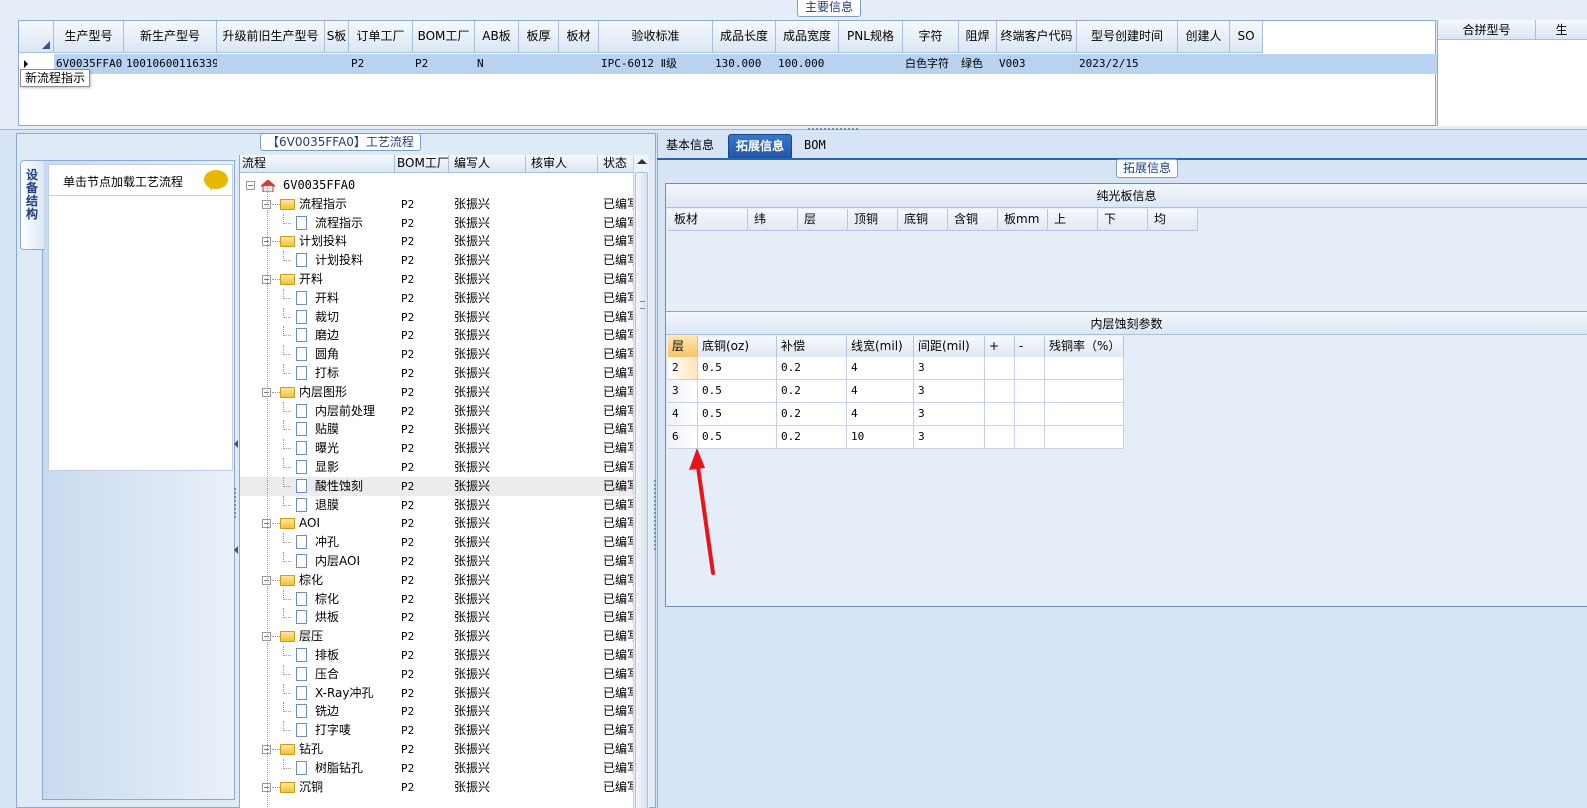 This screenshot has height=808, width=1587. Describe the element at coordinates (437, 429) in the screenshot. I see `tree-row: 贴膜 P2 张振兴 已编写` at that location.